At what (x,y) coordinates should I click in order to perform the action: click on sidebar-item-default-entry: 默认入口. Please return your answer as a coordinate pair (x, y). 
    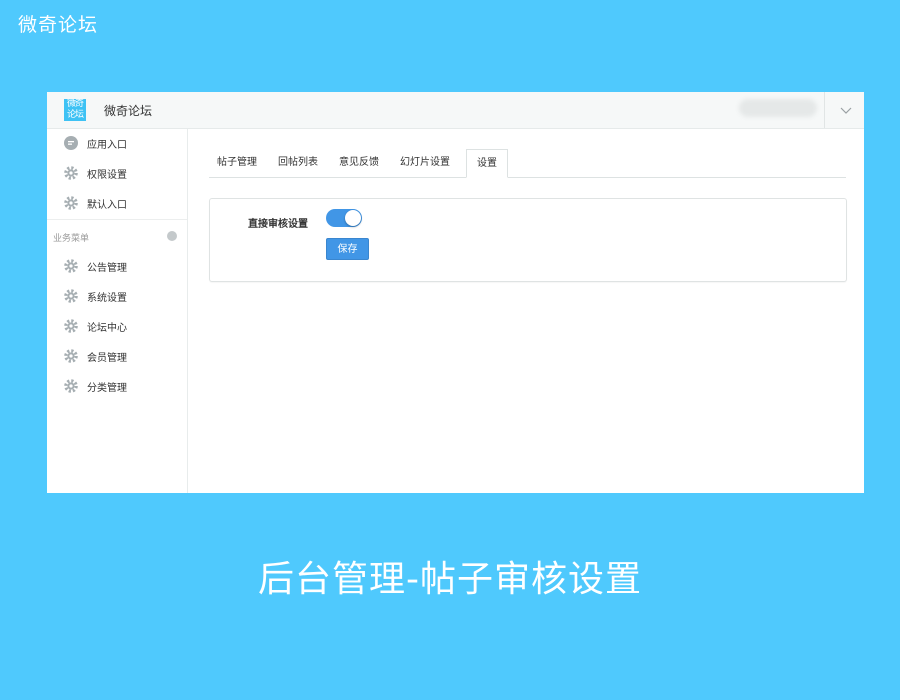
    Looking at the image, I should click on (123, 203).